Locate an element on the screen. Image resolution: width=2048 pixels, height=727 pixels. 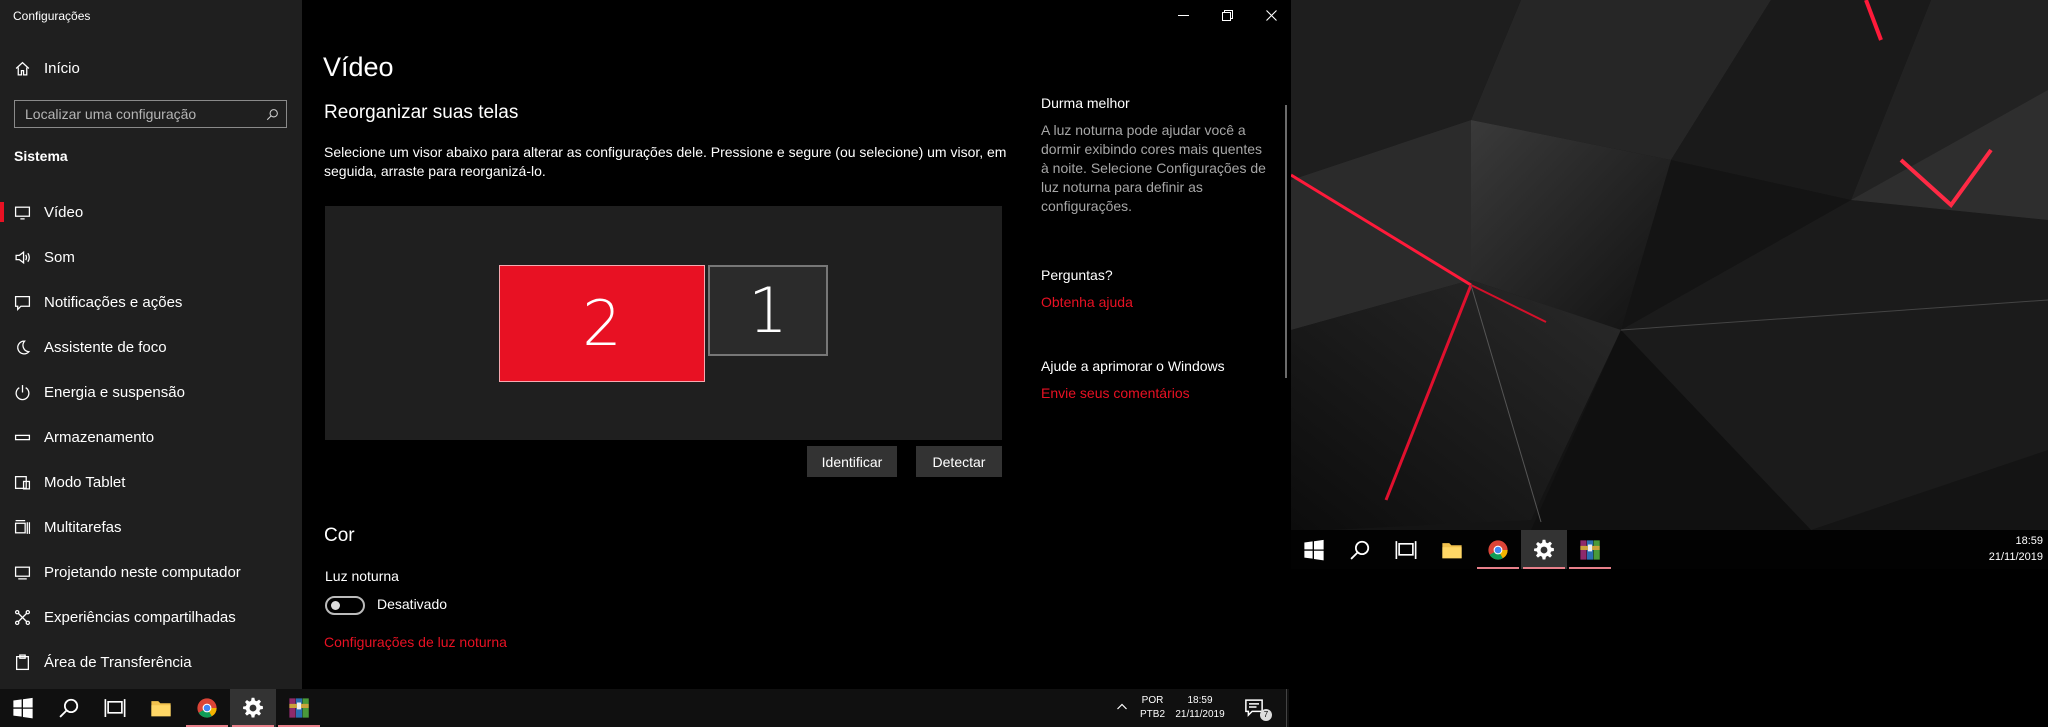
settings-button is located at coordinates (253, 708).